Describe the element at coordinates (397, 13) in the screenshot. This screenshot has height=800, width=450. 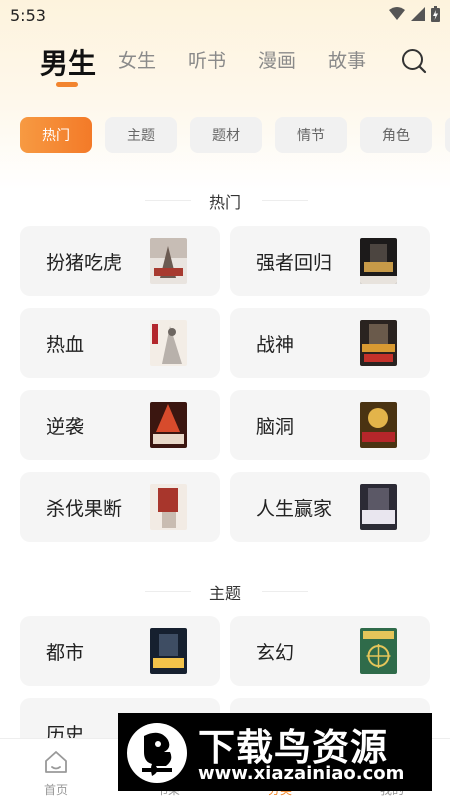
I see `wifi-icon` at that location.